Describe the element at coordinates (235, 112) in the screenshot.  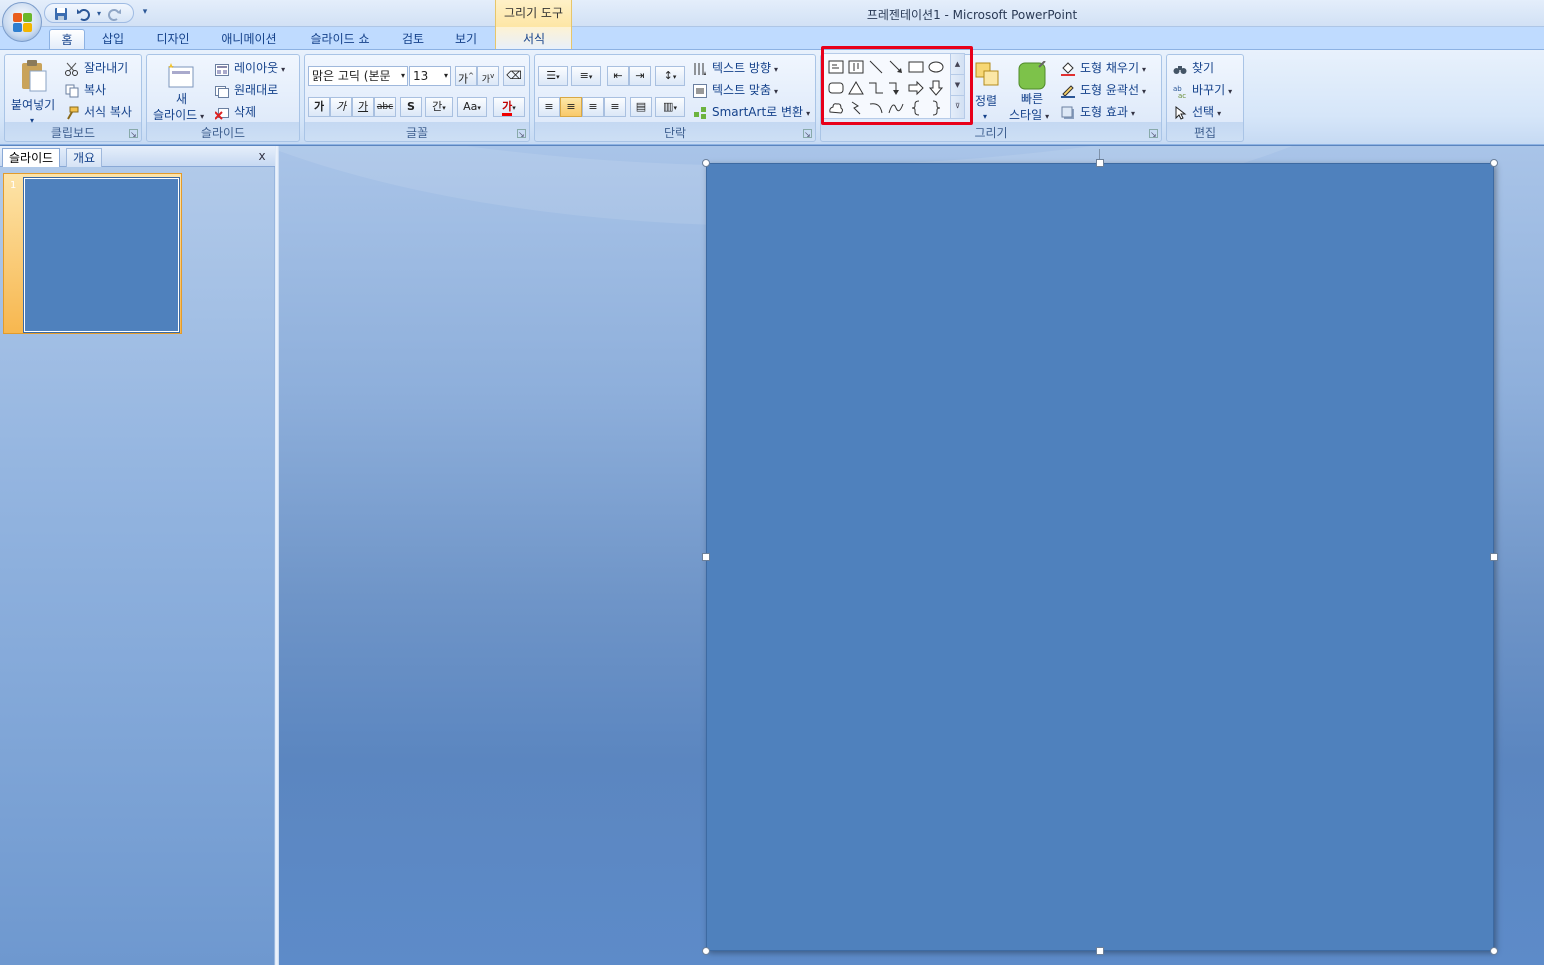
I see `delete-slide-button: 삭제` at that location.